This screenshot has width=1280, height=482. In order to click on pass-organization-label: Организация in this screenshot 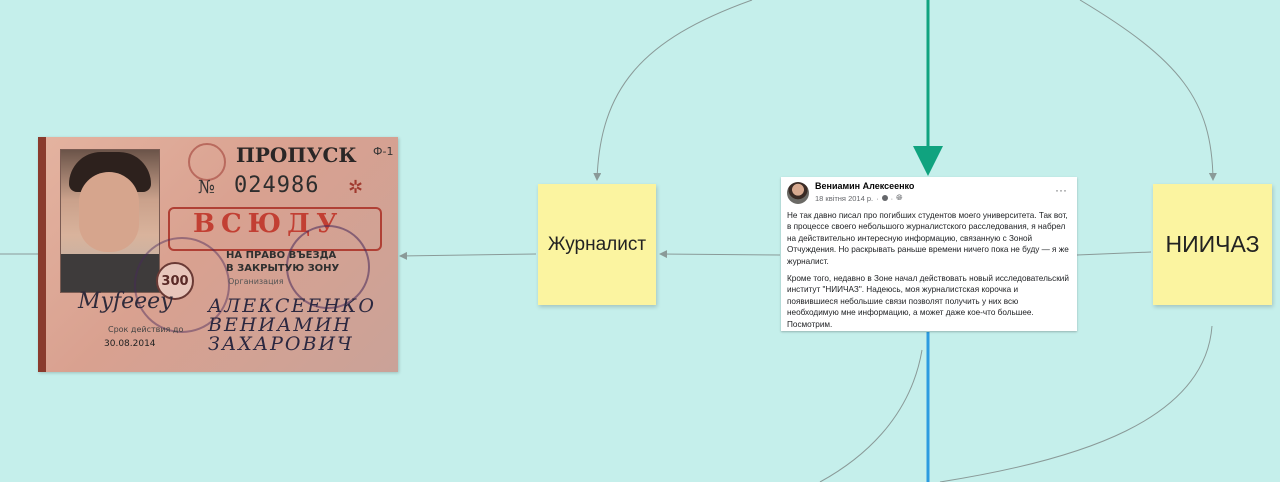, I will do `click(256, 281)`.